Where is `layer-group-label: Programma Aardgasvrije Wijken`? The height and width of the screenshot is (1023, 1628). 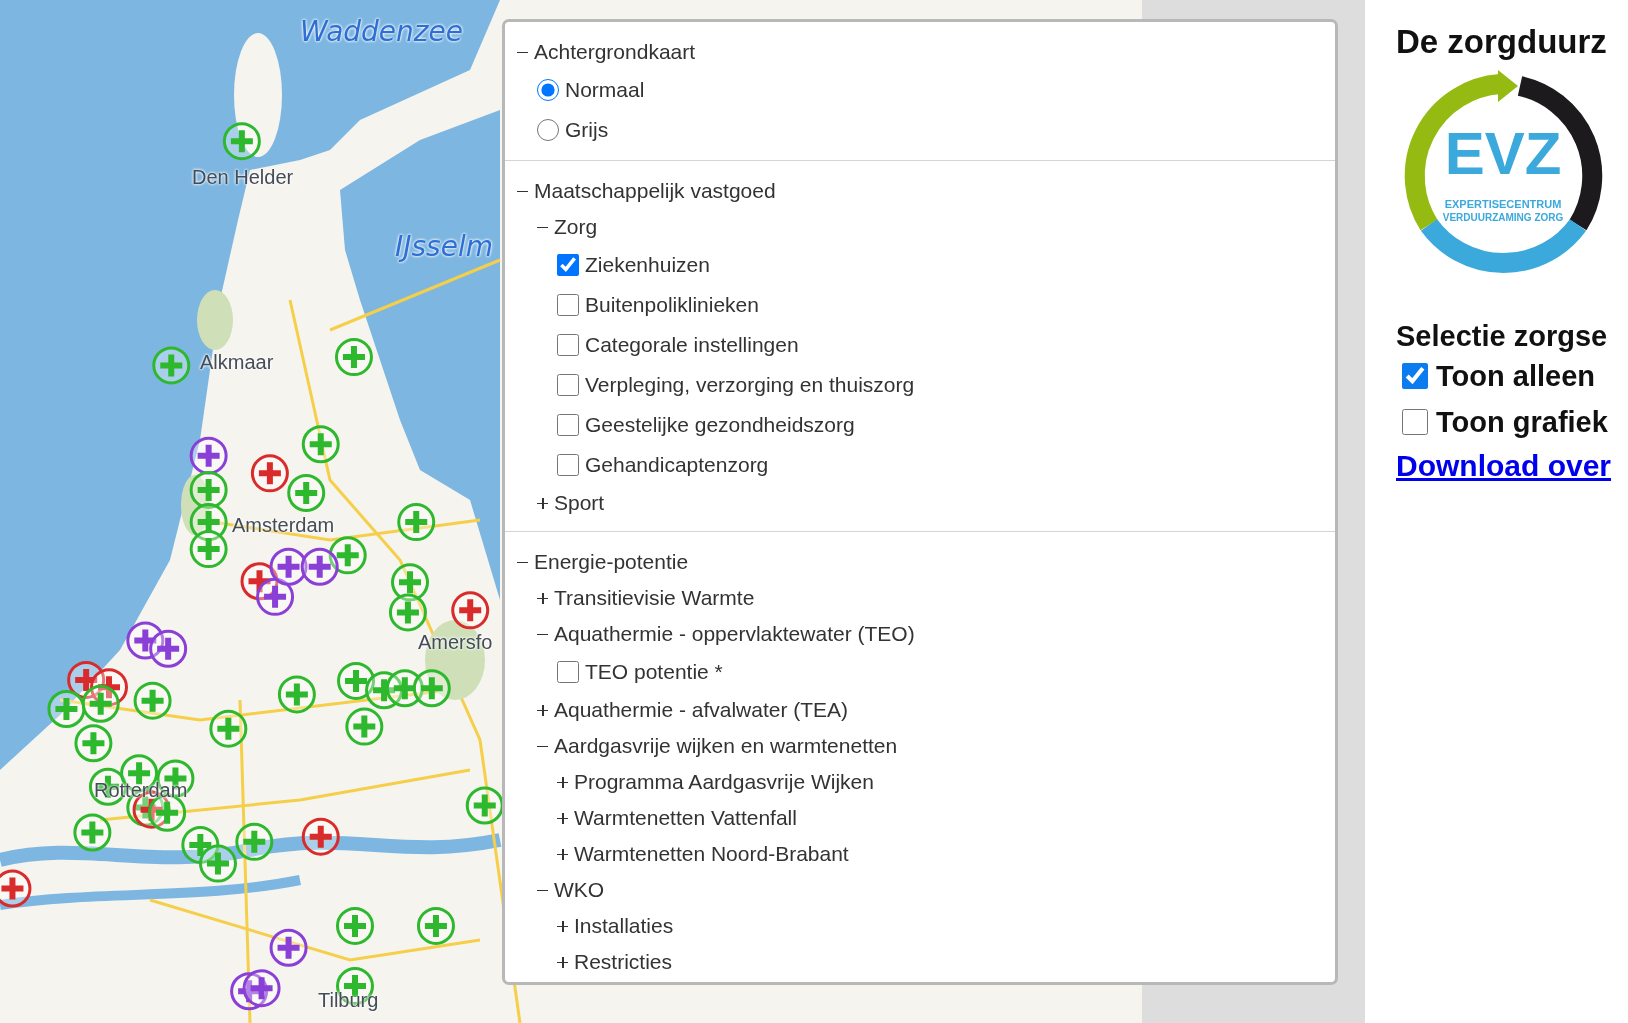
layer-group-label: Programma Aardgasvrije Wijken is located at coordinates (724, 782).